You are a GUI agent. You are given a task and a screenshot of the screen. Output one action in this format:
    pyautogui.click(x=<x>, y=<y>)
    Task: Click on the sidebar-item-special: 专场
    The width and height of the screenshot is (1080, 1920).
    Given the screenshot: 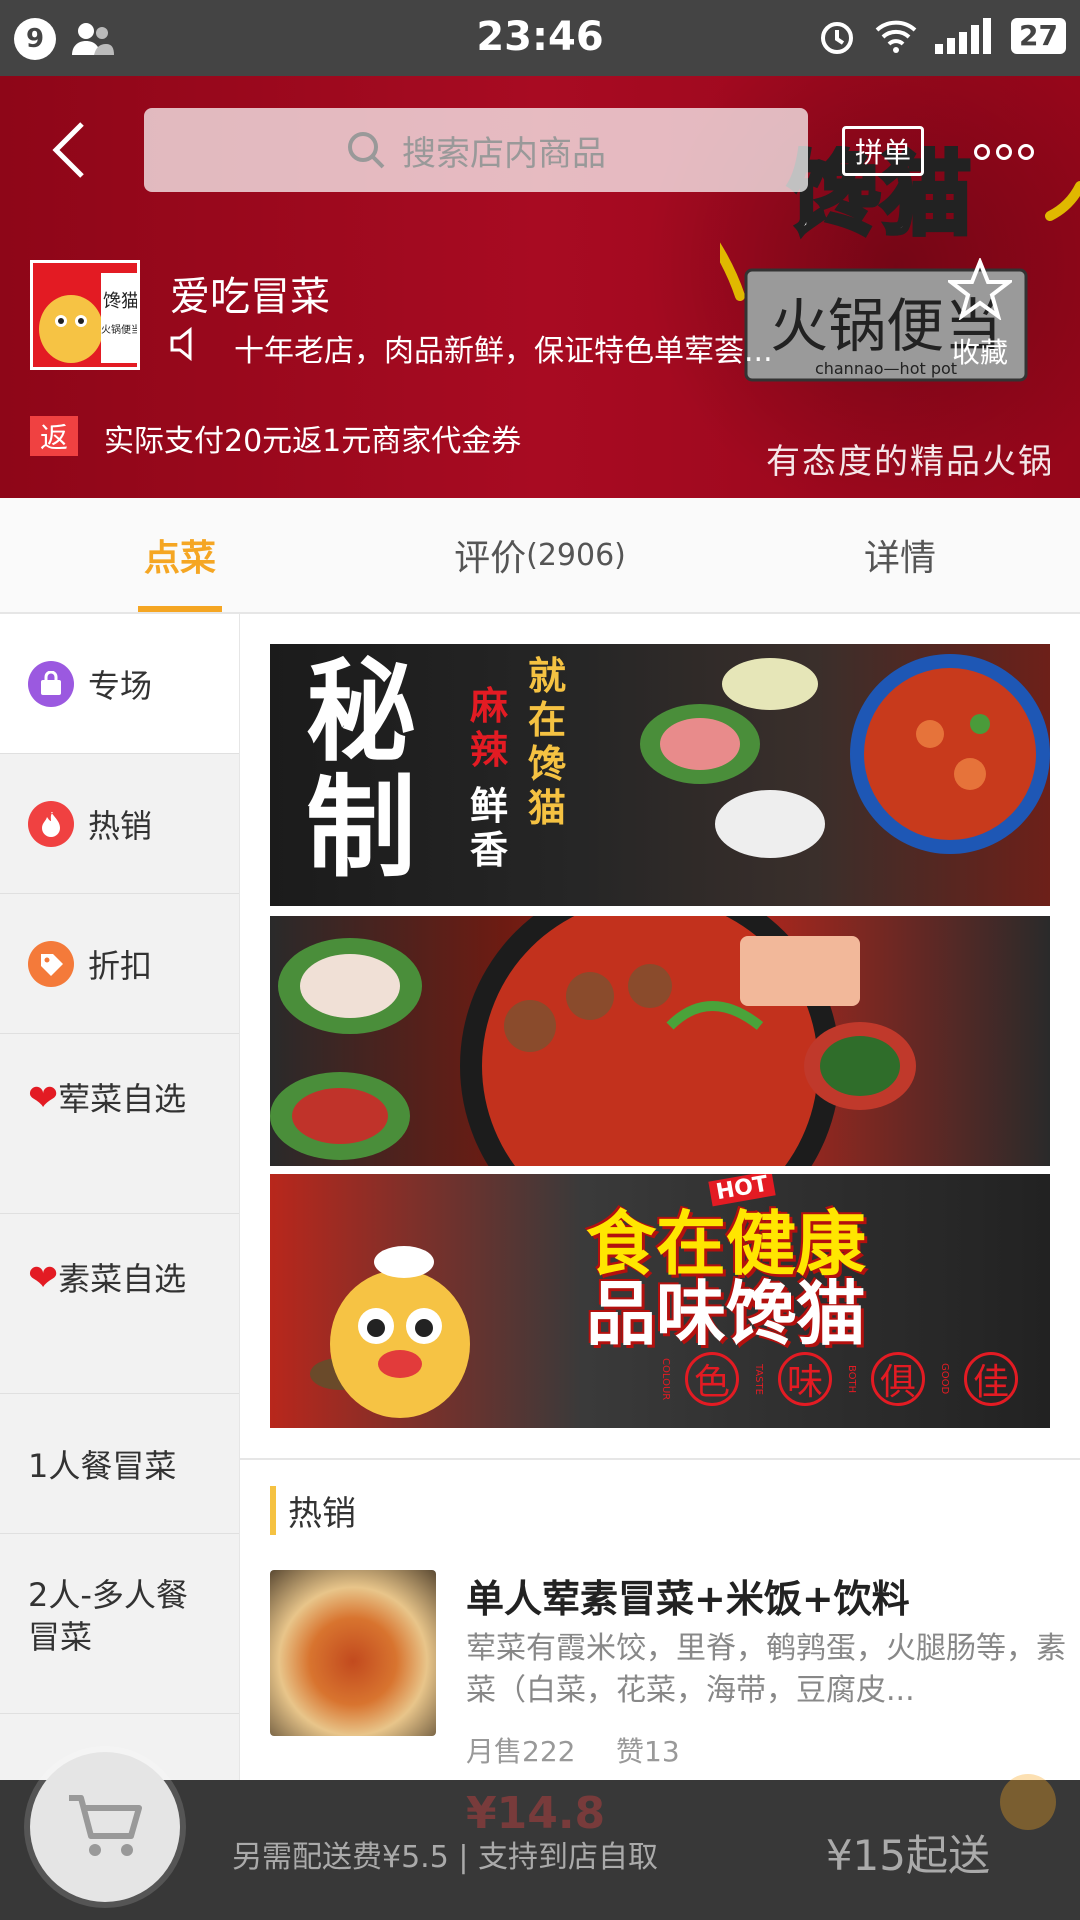 What is the action you would take?
    pyautogui.click(x=119, y=684)
    